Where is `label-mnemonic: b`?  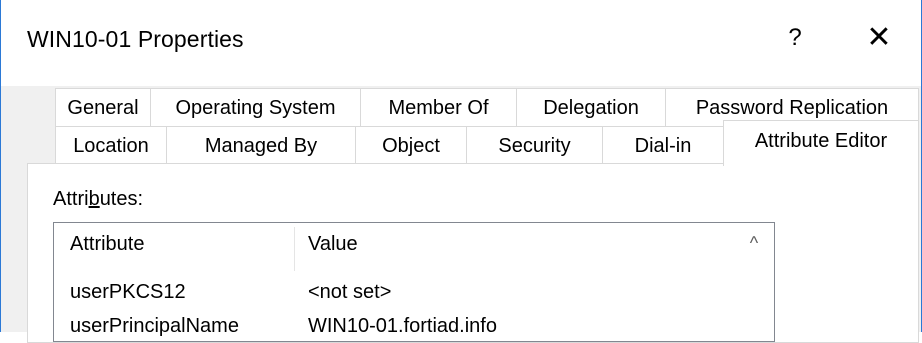
label-mnemonic: b is located at coordinates (94, 199).